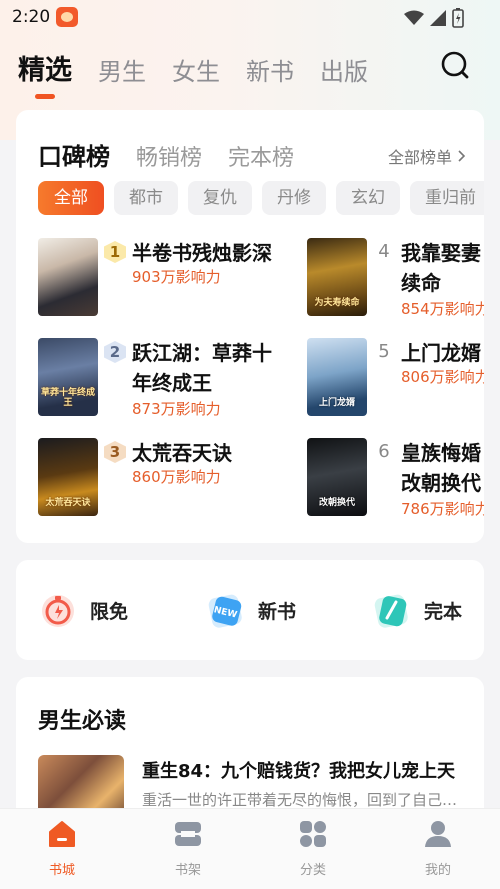 Image resolution: width=500 pixels, height=889 pixels. Describe the element at coordinates (261, 156) in the screenshot. I see `tab-completed-rank: 完本榜` at that location.